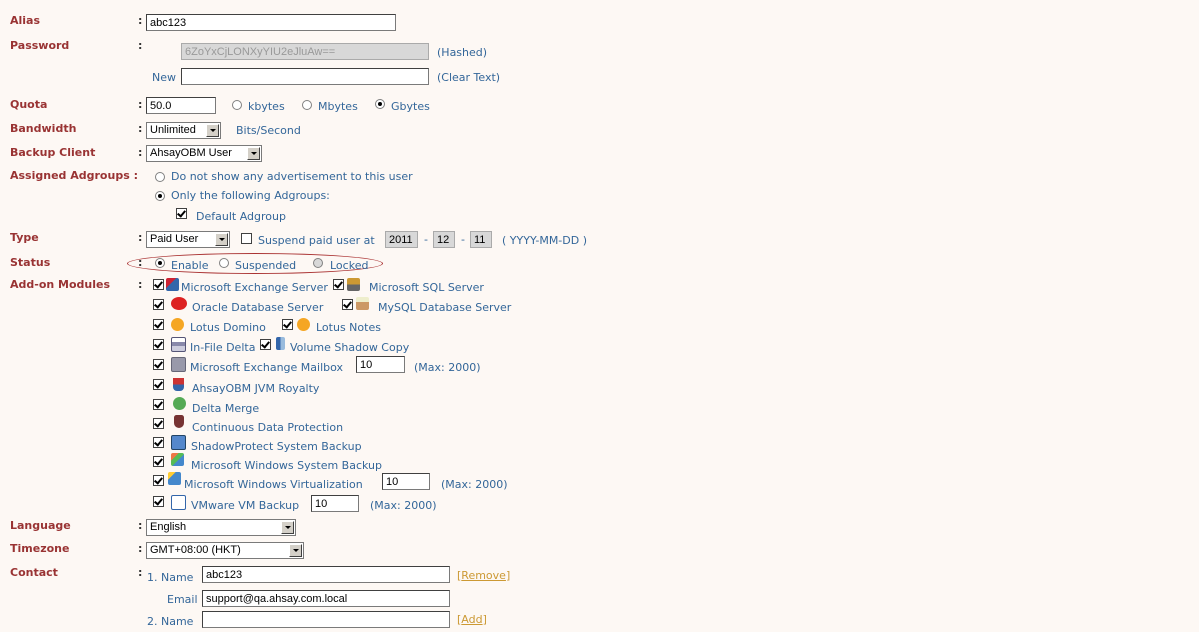 The height and width of the screenshot is (632, 1199). I want to click on exchange-mailbox-count-input: 10, so click(380, 364).